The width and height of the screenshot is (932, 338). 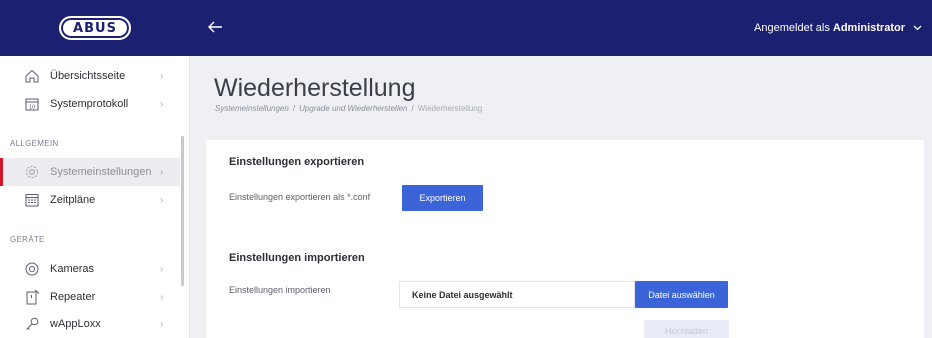 What do you see at coordinates (315, 88) in the screenshot?
I see `page-title: Wiederherstellung` at bounding box center [315, 88].